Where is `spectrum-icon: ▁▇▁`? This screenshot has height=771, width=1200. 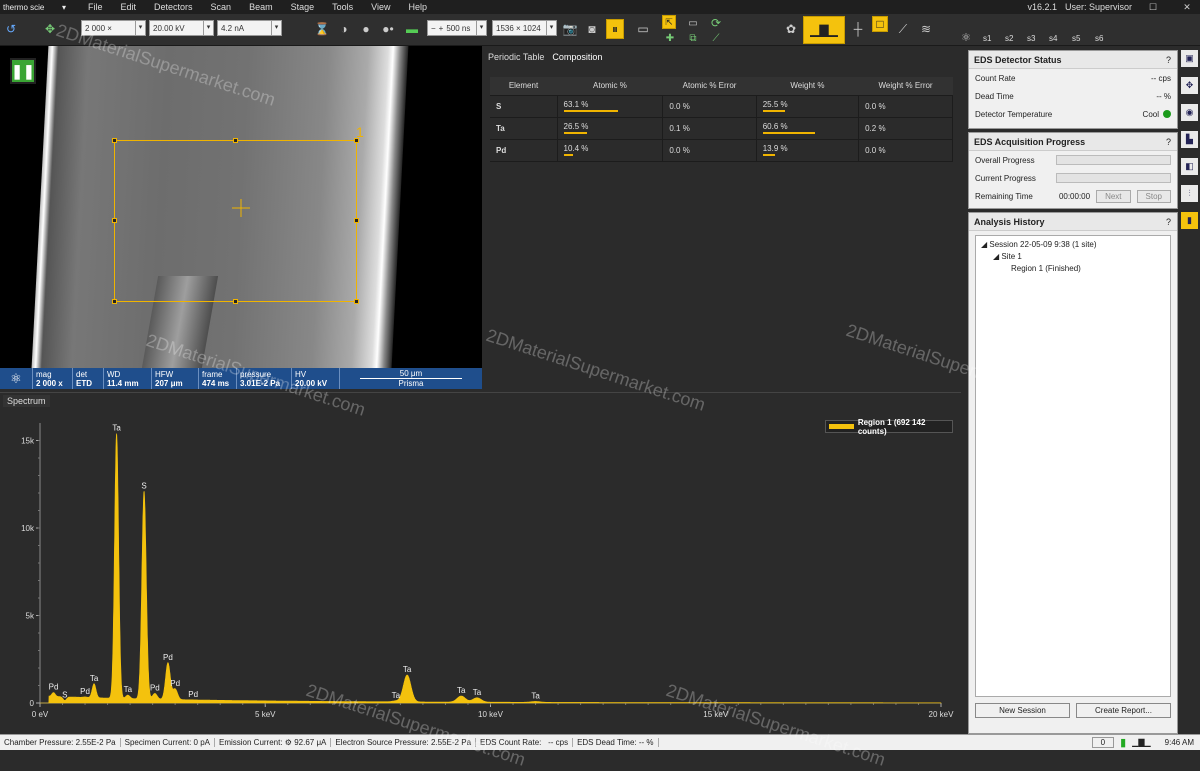
spectrum-icon: ▁▇▁ is located at coordinates (824, 30).